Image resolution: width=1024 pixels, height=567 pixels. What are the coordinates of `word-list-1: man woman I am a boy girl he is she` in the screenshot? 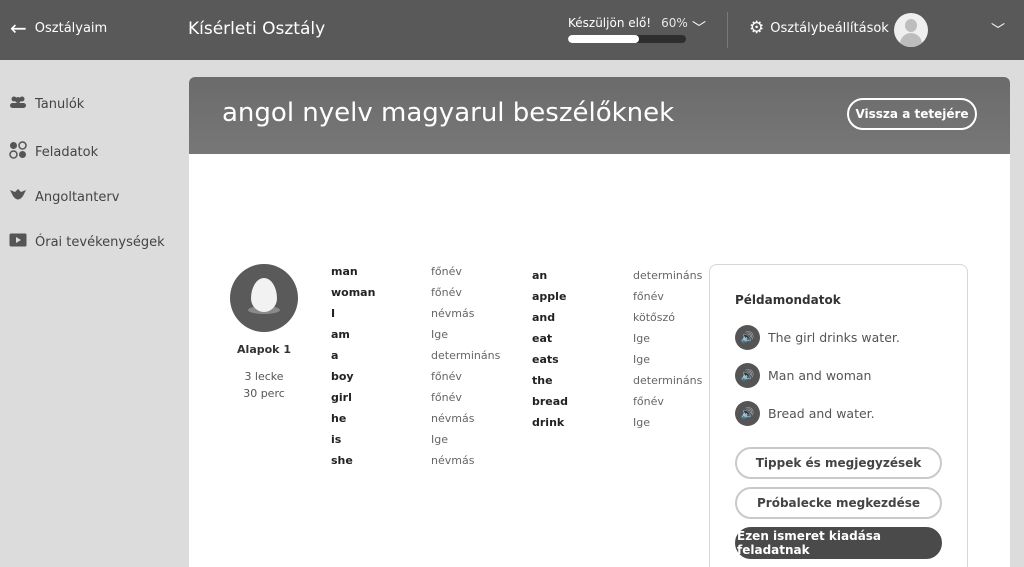 It's located at (353, 366).